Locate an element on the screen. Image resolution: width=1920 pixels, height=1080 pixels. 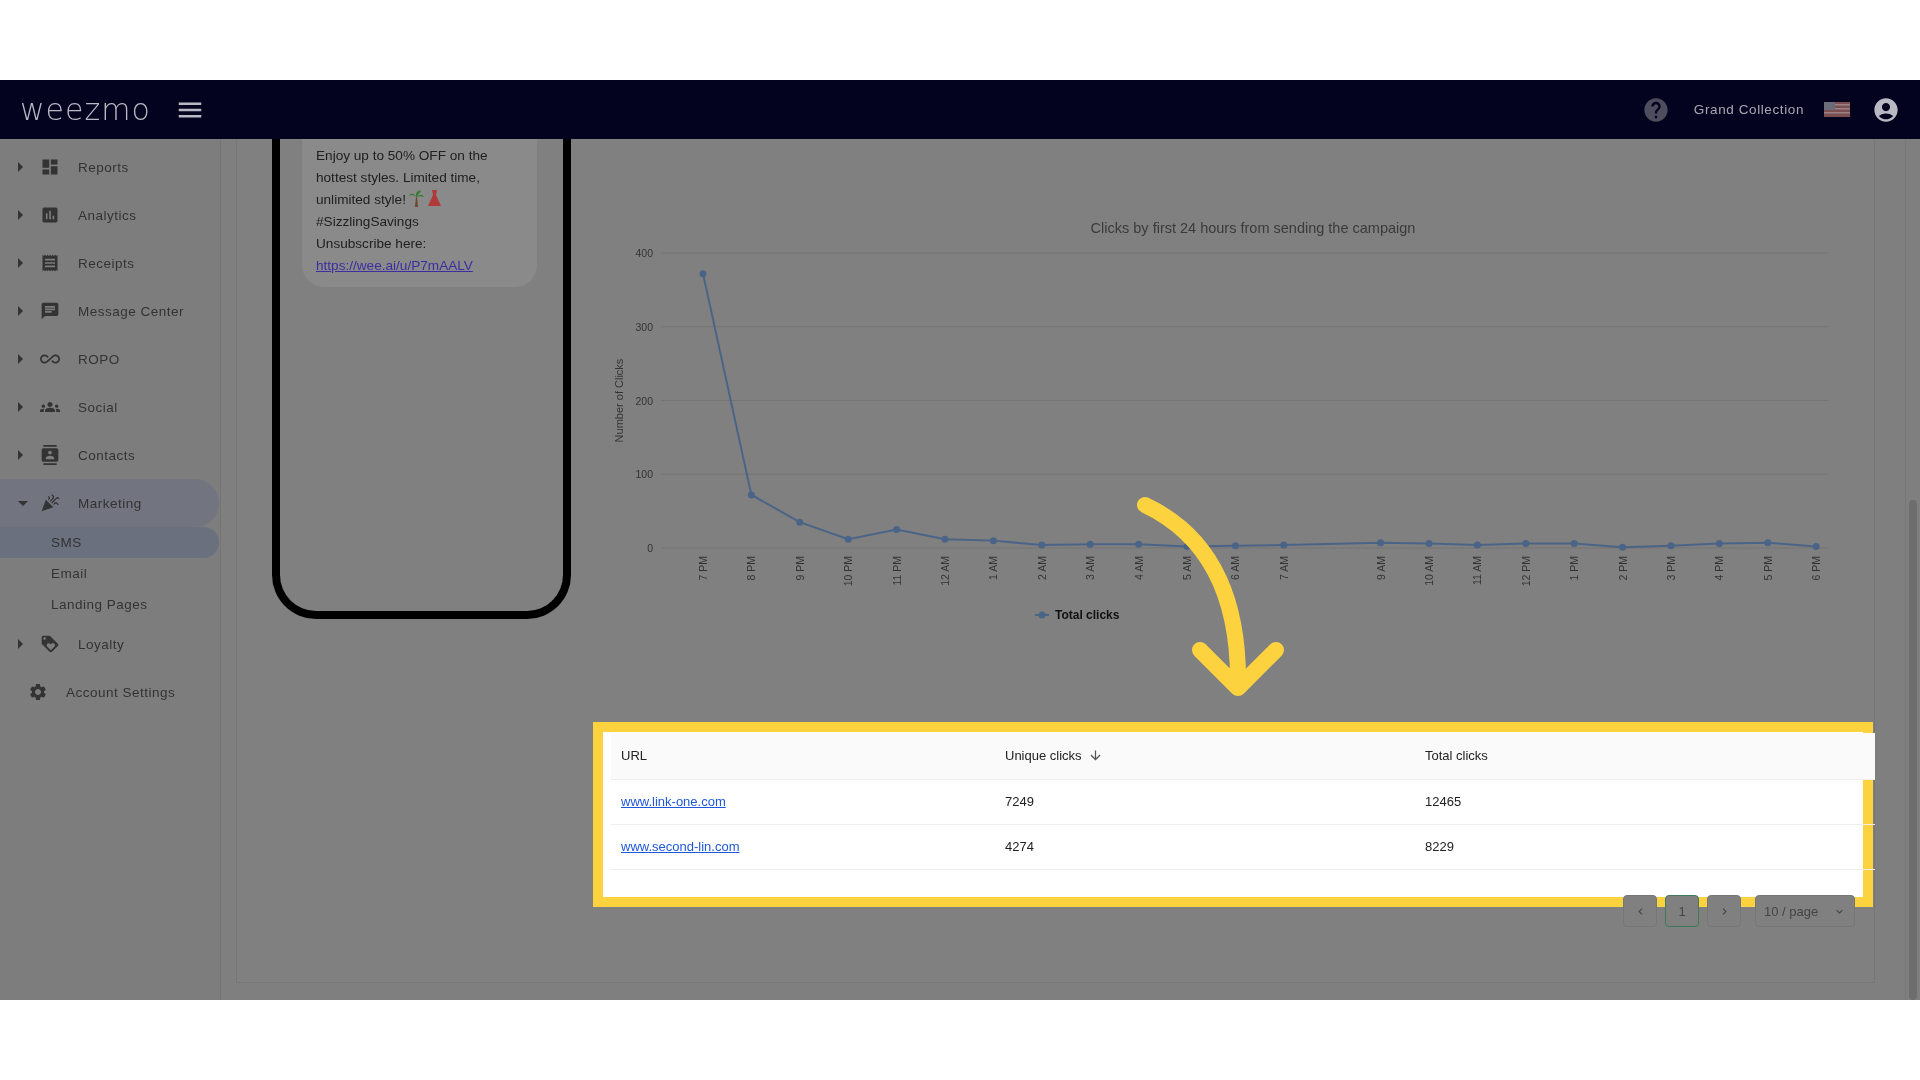
x-tick-label: 11 PM is located at coordinates (896, 571).